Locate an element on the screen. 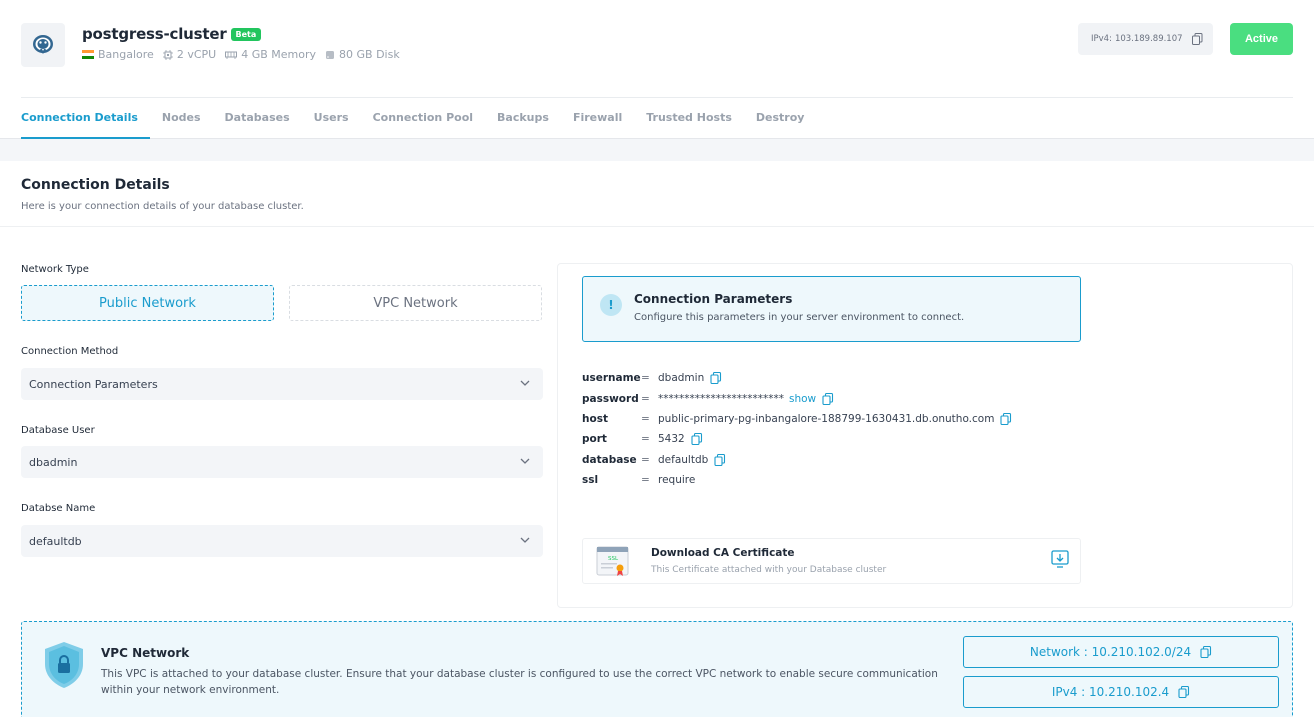 This screenshot has width=1314, height=717. certificate-title: Download CA Certificate is located at coordinates (723, 553).